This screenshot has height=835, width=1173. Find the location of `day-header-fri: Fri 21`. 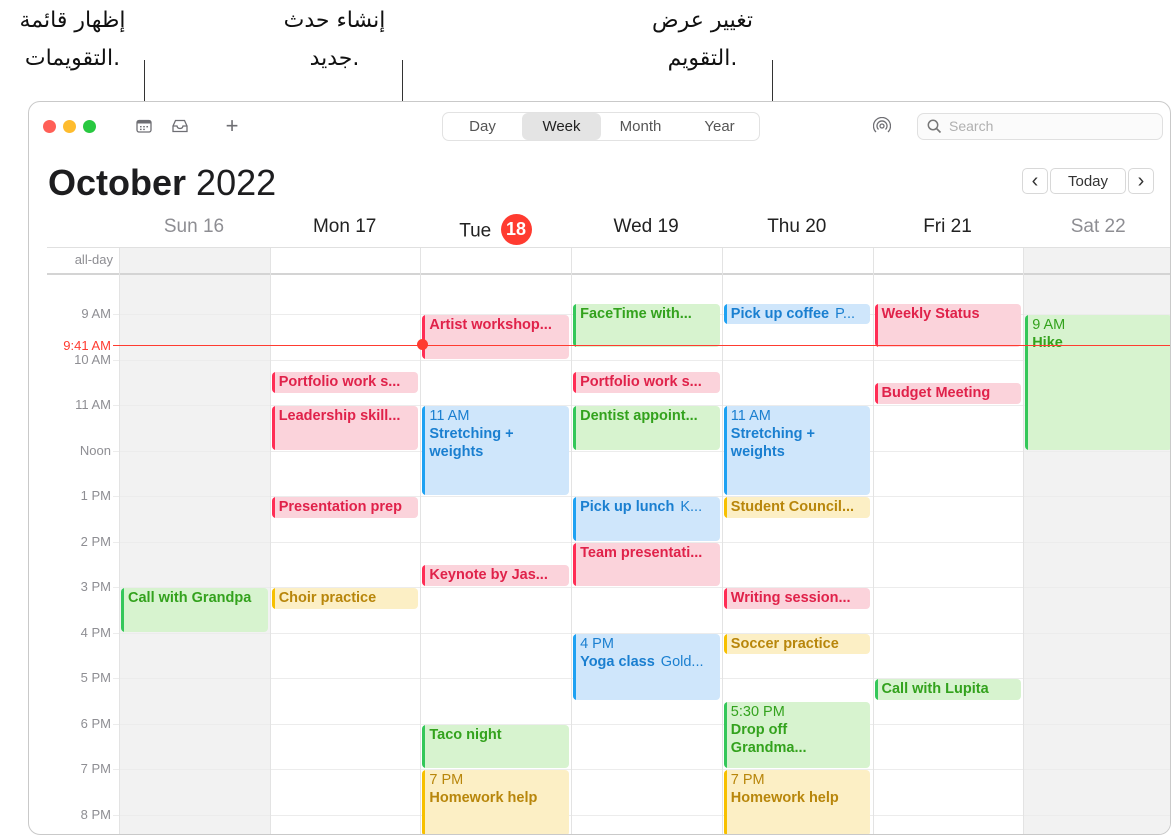

day-header-fri: Fri 21 is located at coordinates (948, 227).